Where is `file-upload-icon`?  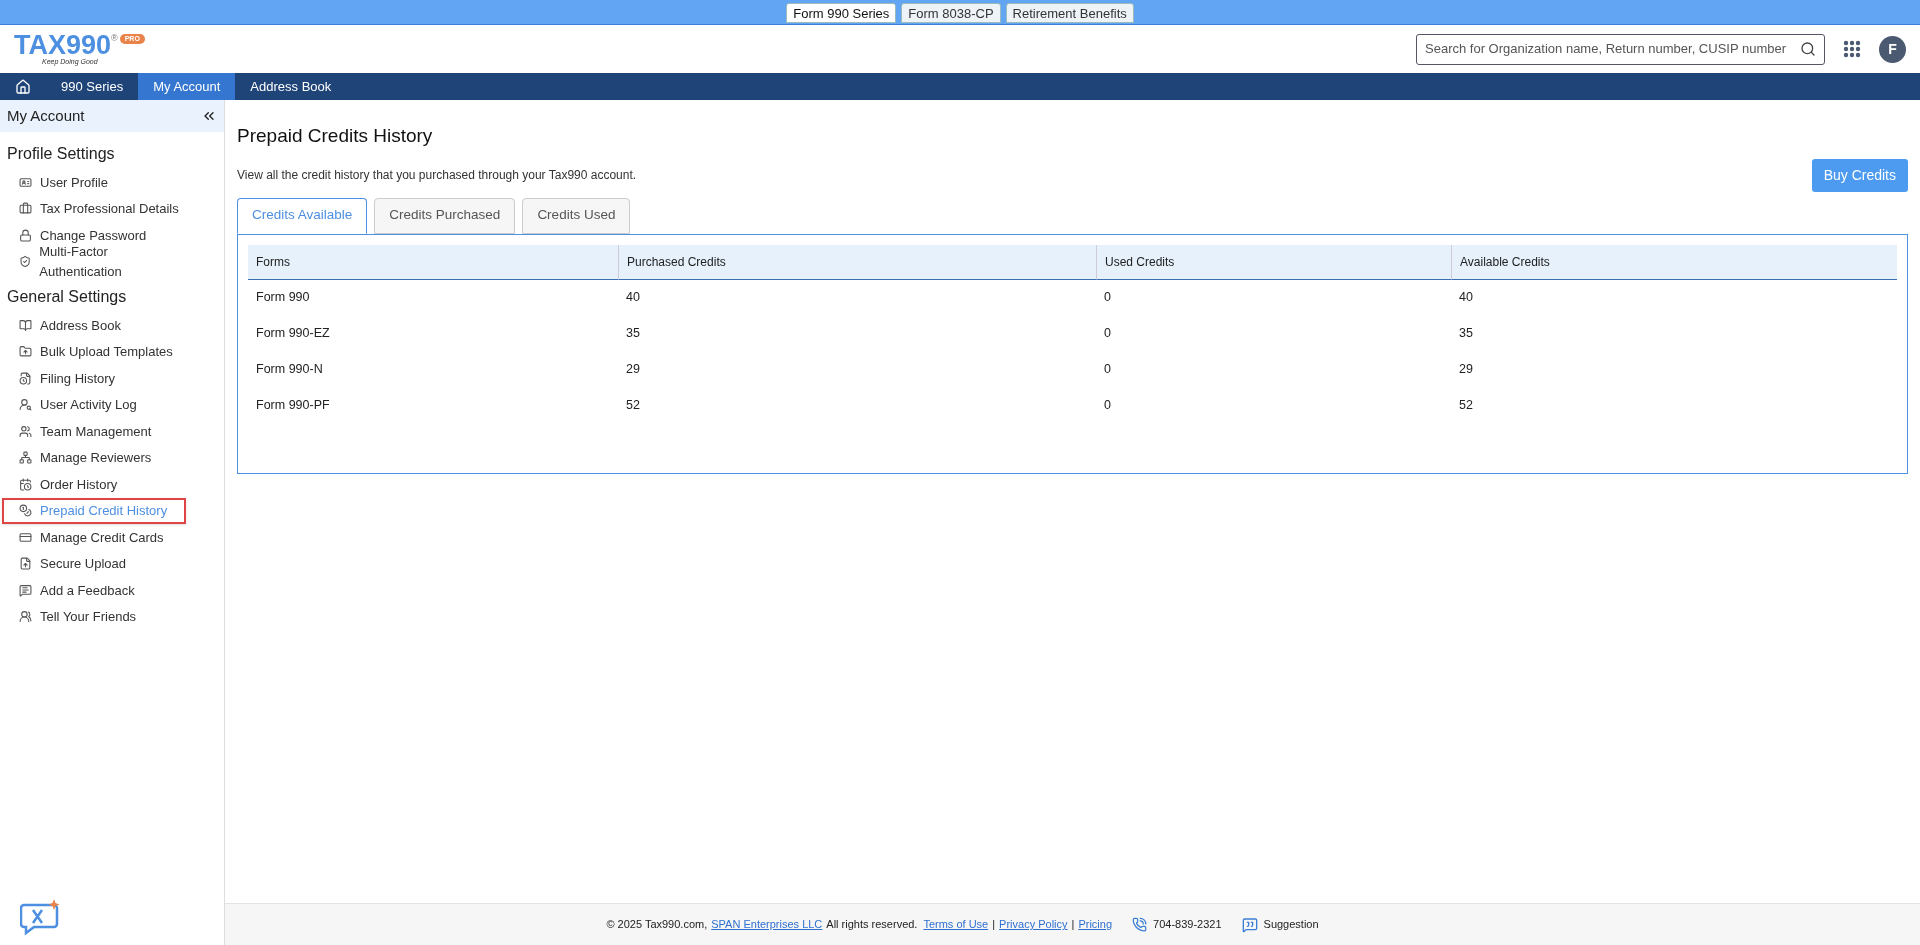
file-upload-icon is located at coordinates (25, 564).